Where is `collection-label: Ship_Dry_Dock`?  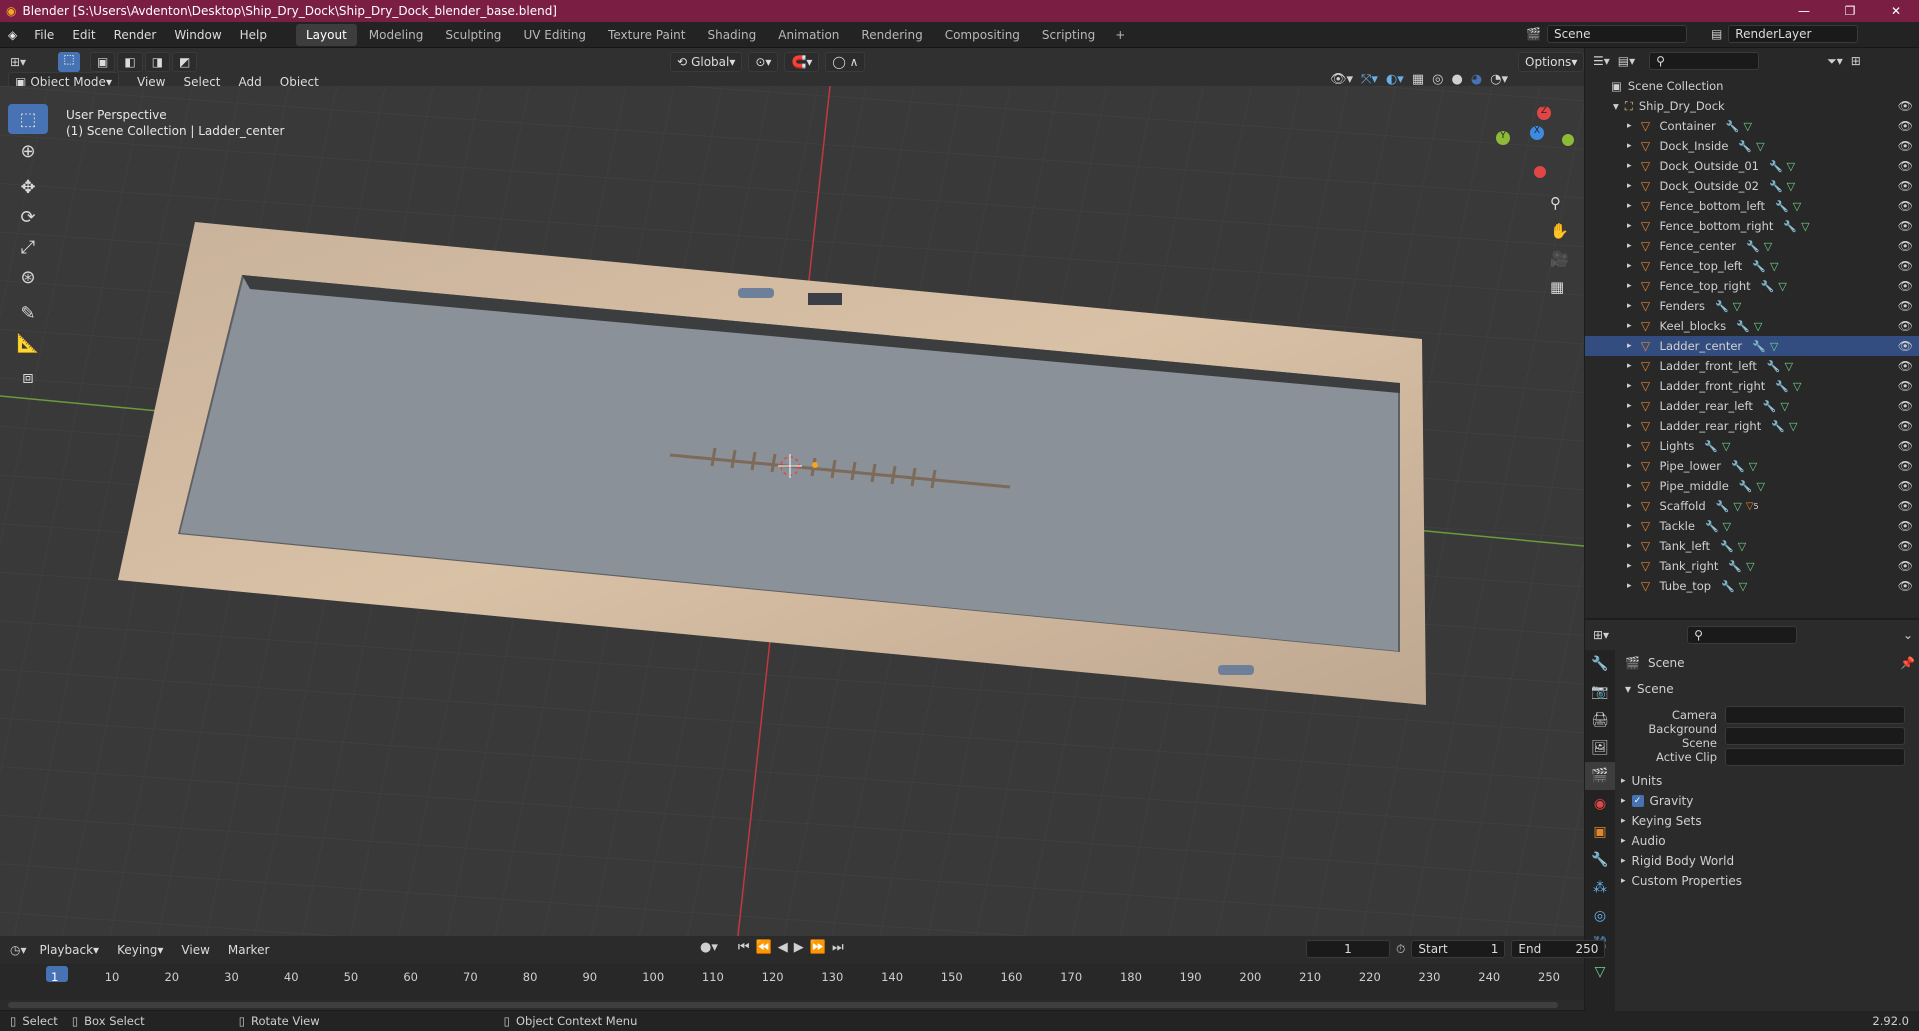
collection-label: Ship_Dry_Dock is located at coordinates (1682, 106).